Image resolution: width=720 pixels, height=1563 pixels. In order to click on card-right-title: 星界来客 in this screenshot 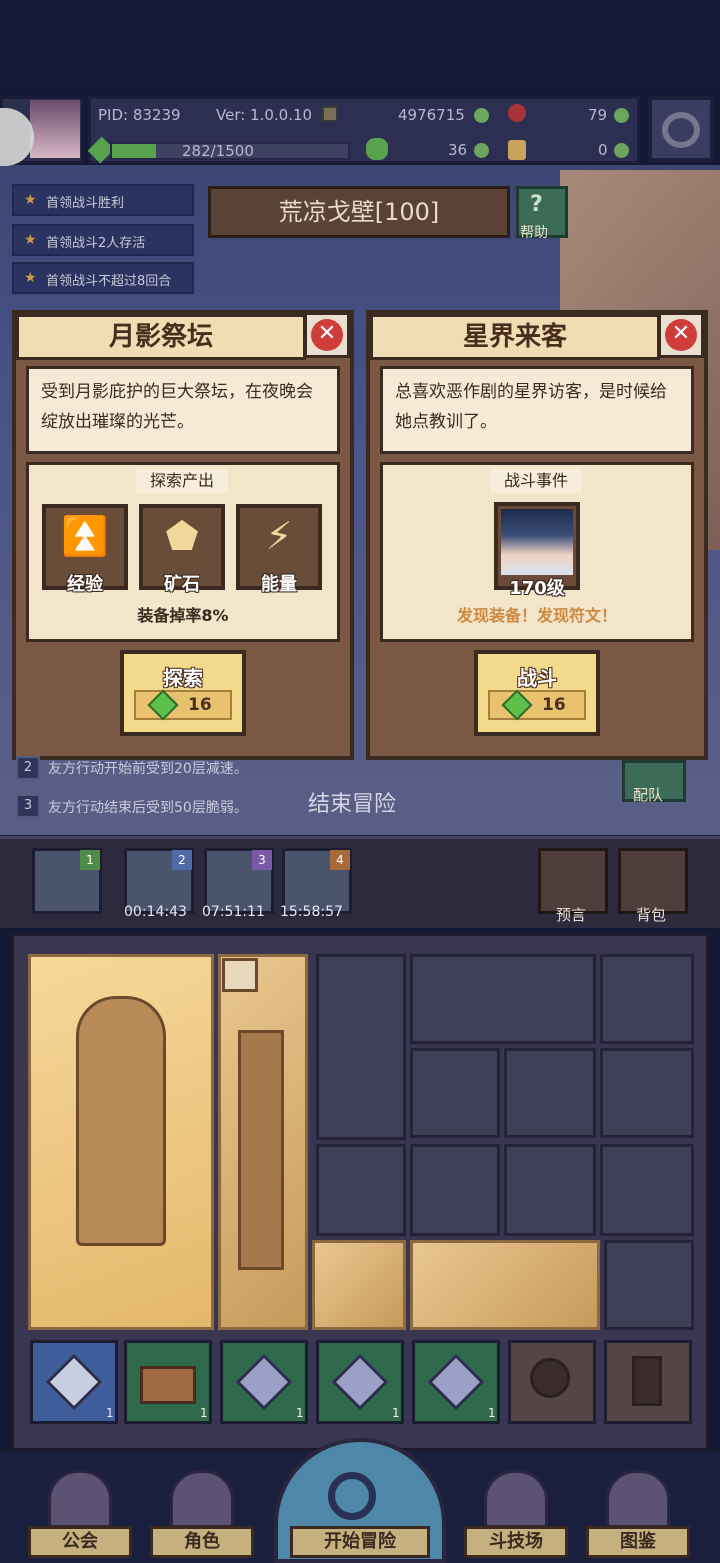, I will do `click(515, 337)`.